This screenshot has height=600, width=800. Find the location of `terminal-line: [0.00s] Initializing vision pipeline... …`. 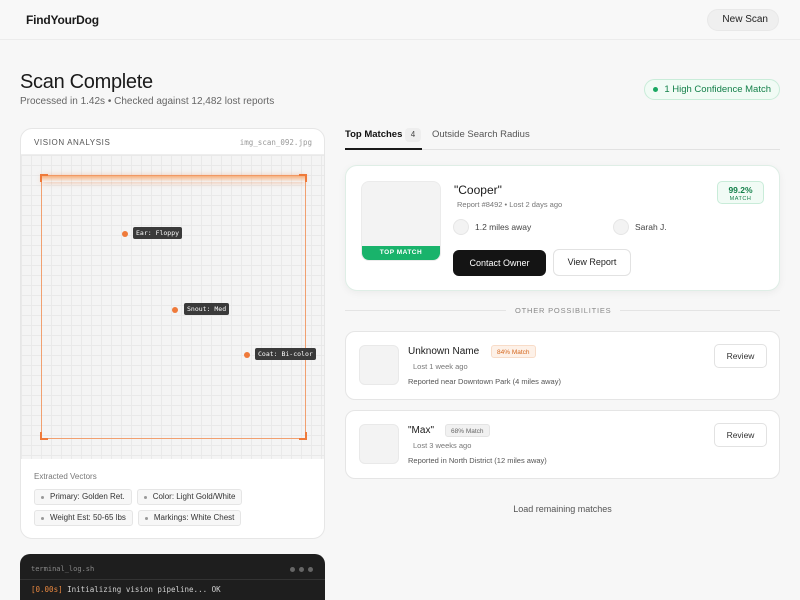

terminal-line: [0.00s] Initializing vision pipeline... … is located at coordinates (126, 589).